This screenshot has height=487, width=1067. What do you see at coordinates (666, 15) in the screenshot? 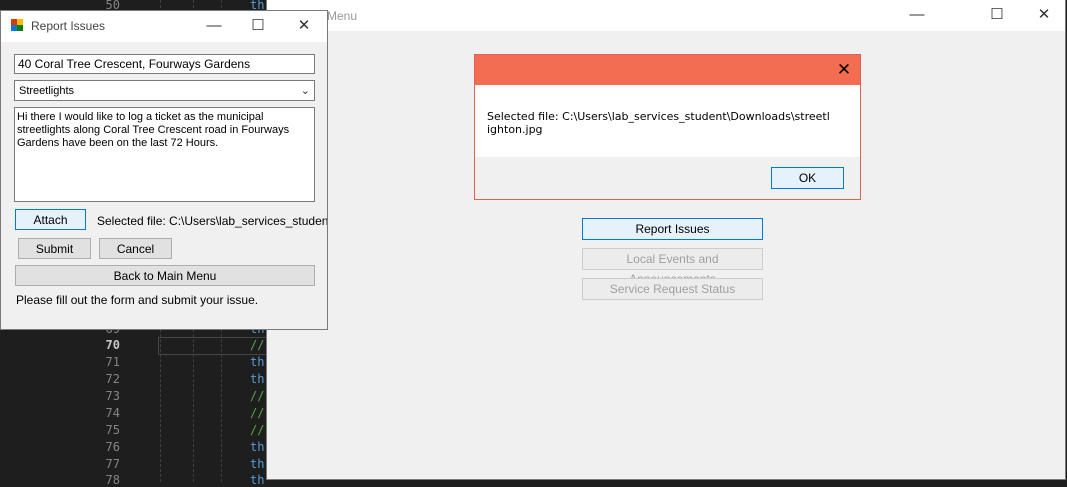
I see `main-window-titlebar: Menu — ☐ ✕` at bounding box center [666, 15].